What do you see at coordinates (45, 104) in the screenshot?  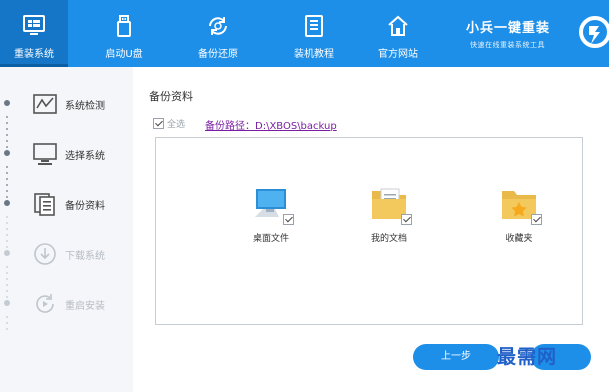 I see `chart-icon` at bounding box center [45, 104].